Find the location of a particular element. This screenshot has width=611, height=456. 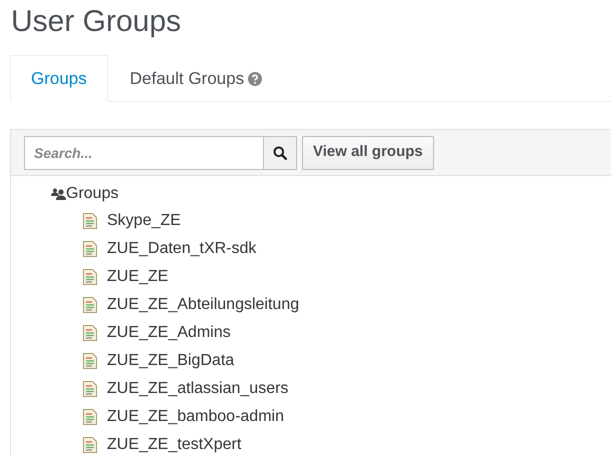

tree-item-label: ZUE_Daten_tXR-sdk is located at coordinates (181, 249).